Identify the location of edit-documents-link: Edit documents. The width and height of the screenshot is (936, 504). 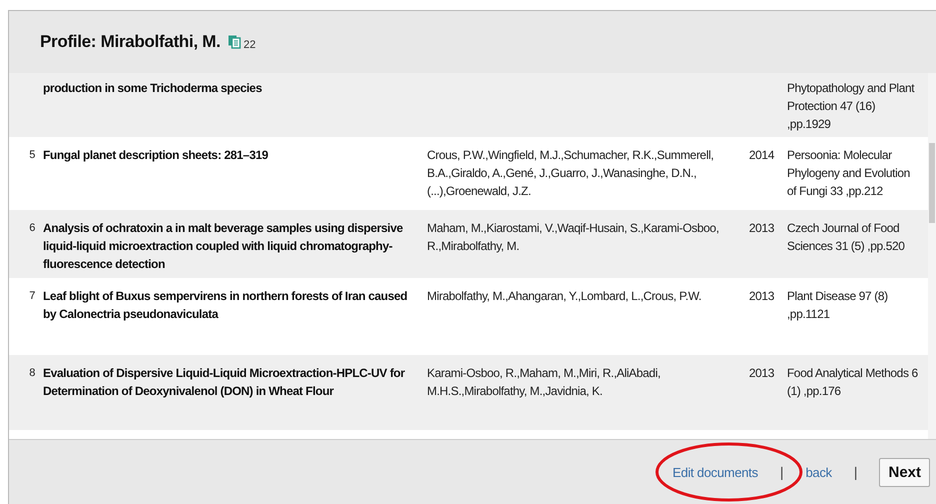
(715, 472).